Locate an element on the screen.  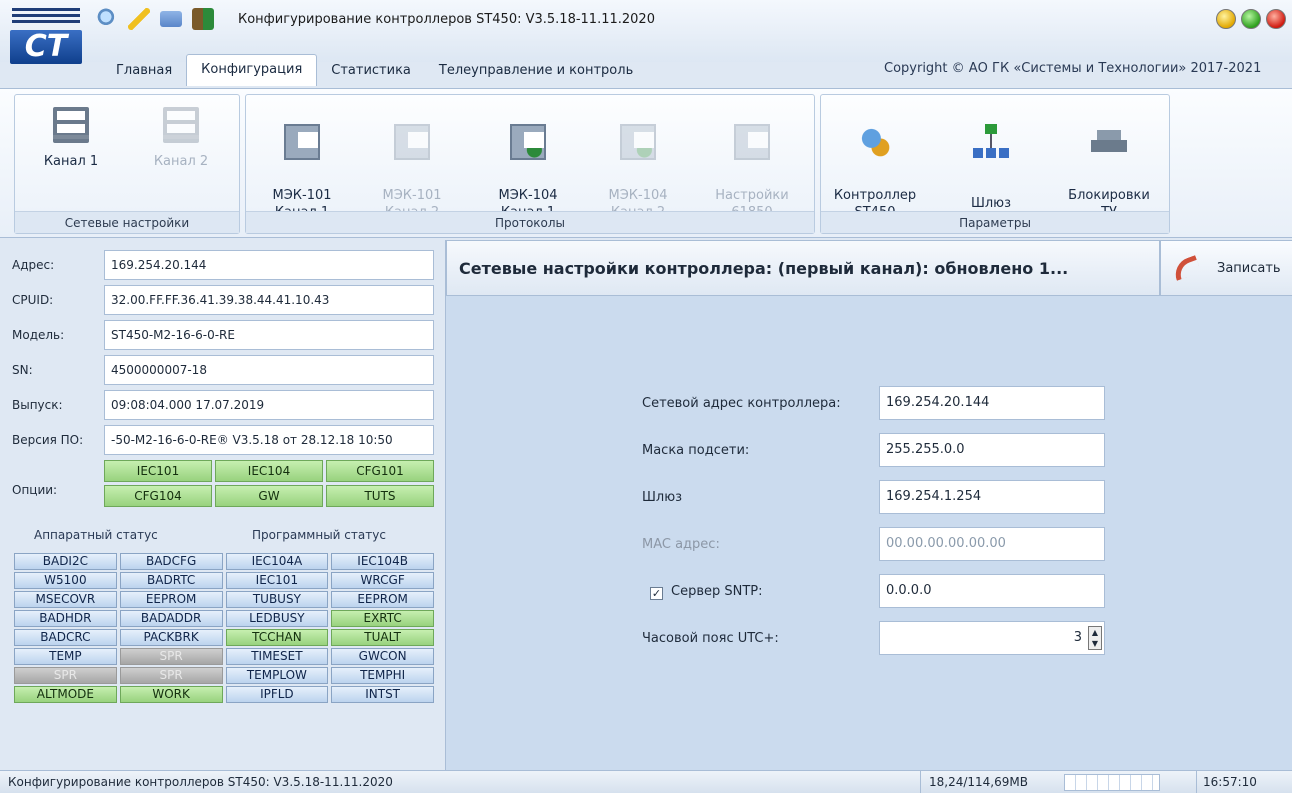
cpuid-value: 32.00.FF.FF.36.41.39.38.44.41.10.43 is located at coordinates (269, 300).